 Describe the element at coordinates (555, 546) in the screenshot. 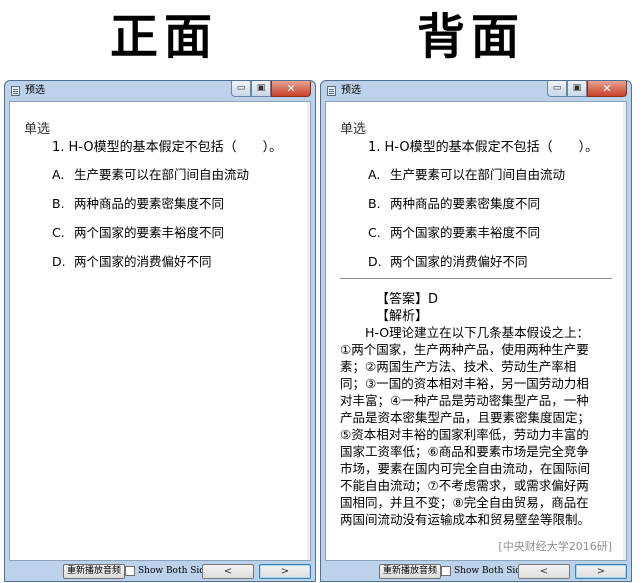

I see `source-citation: [中央财经大学2016研]` at that location.